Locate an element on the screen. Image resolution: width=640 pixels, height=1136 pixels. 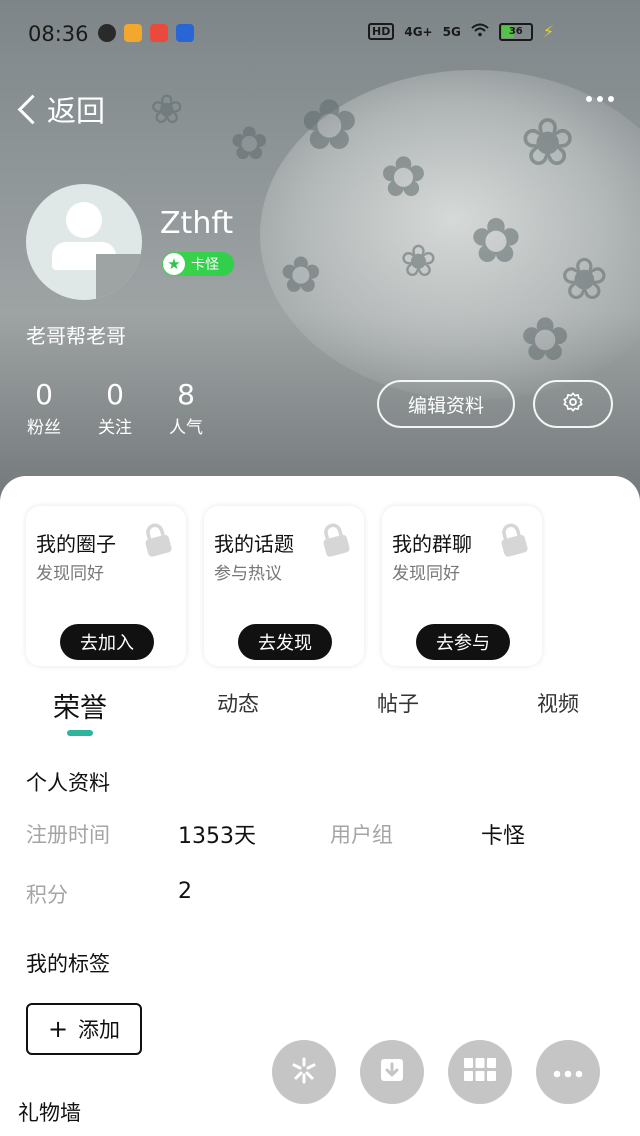
card-discover-button: 去发现 is located at coordinates (285, 642).